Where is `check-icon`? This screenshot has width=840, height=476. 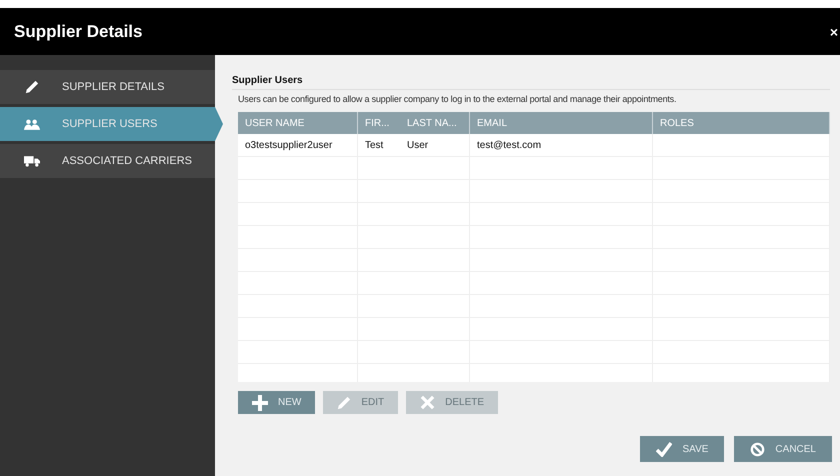 check-icon is located at coordinates (664, 449).